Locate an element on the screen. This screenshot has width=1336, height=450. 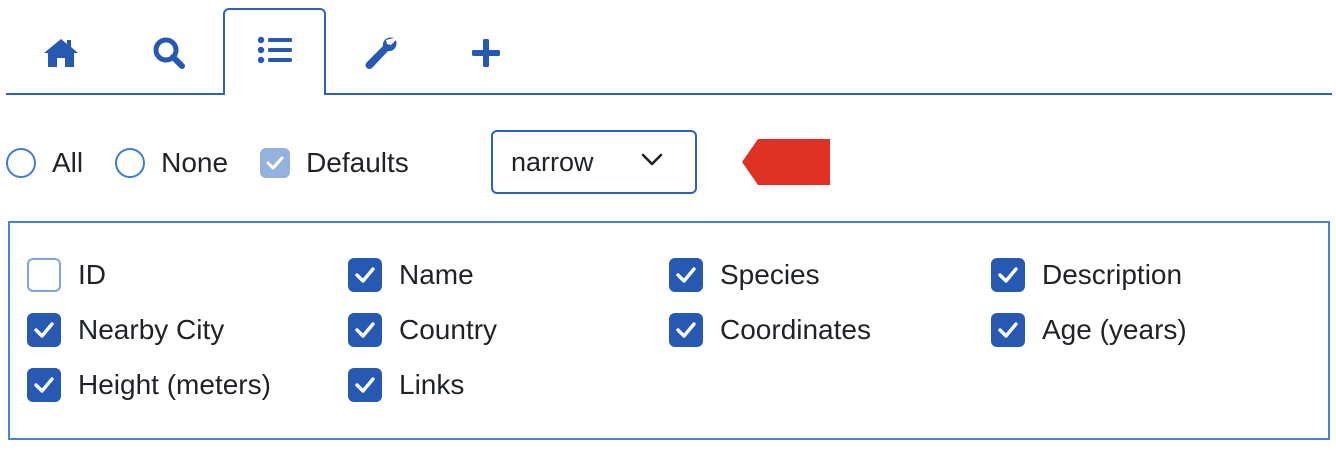
width-select-value: narrow is located at coordinates (552, 161).